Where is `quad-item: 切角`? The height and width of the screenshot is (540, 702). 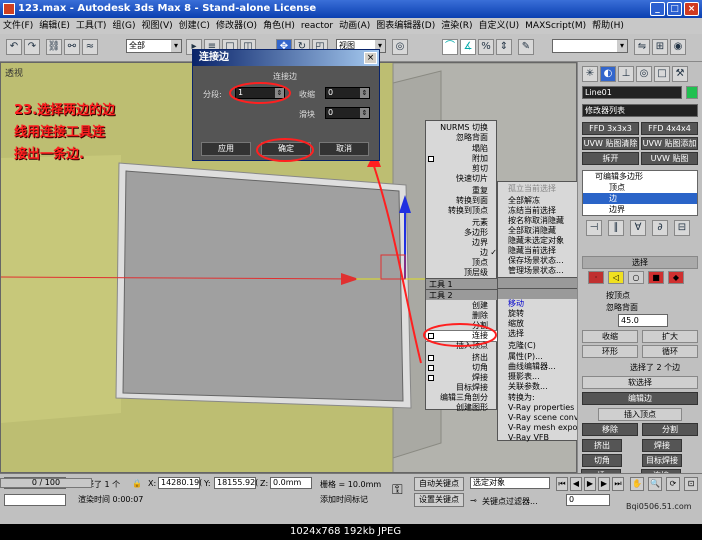 quad-item: 切角 is located at coordinates (462, 368).